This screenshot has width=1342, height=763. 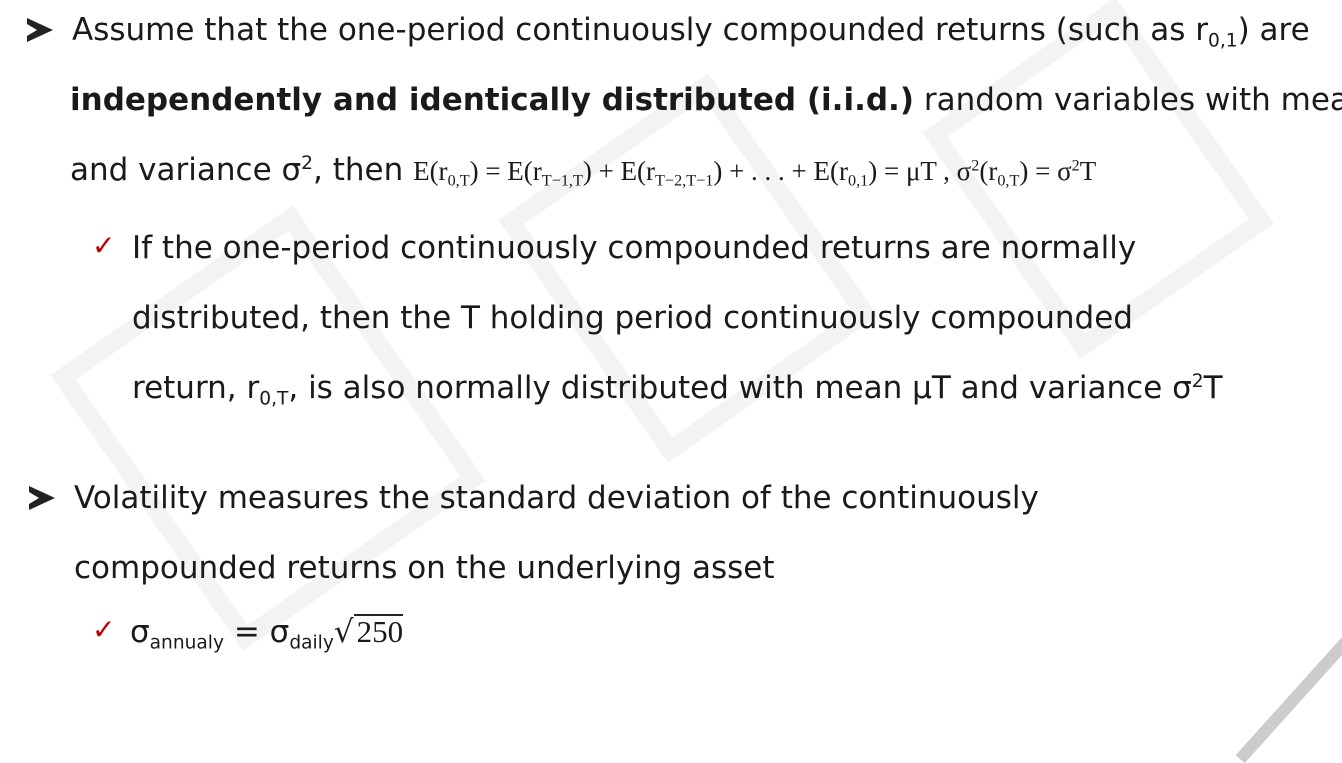 I want to click on subscript: daily, so click(x=311, y=643).